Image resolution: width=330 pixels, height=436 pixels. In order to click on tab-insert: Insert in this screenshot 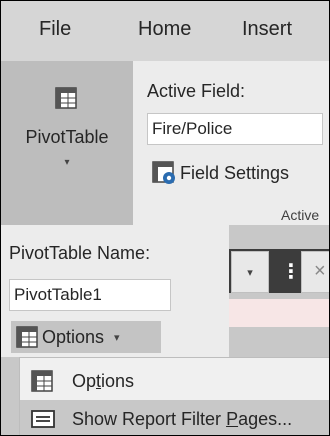, I will do `click(267, 29)`.